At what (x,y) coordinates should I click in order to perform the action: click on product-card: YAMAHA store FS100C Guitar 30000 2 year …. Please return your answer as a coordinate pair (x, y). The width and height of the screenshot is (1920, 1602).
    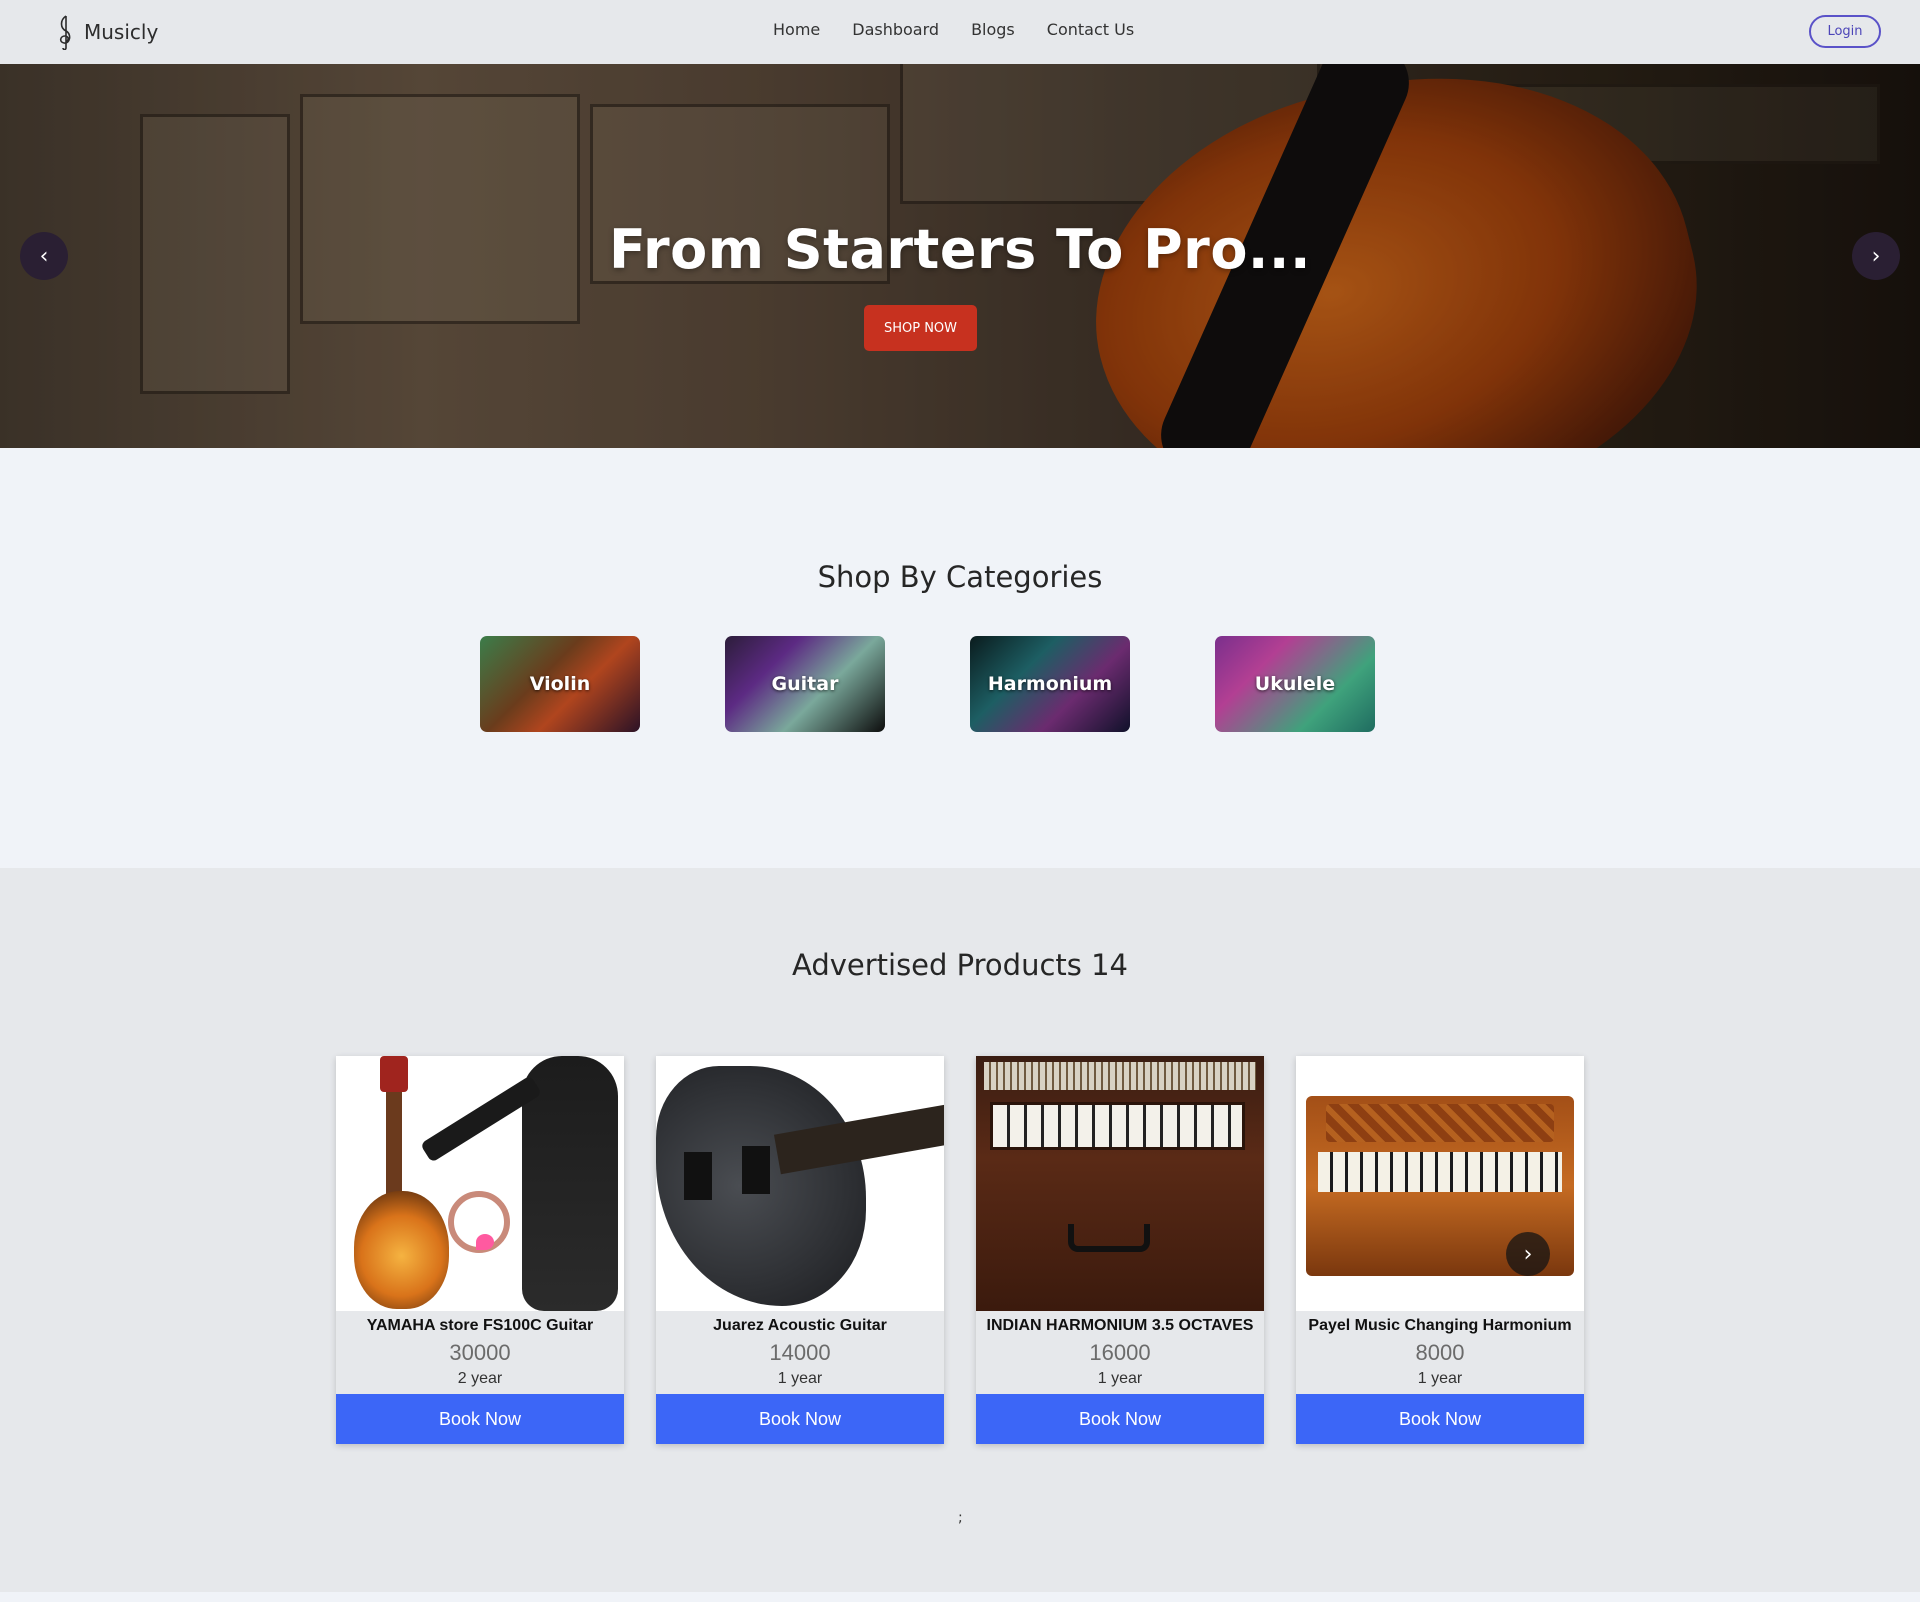
    Looking at the image, I should click on (480, 1250).